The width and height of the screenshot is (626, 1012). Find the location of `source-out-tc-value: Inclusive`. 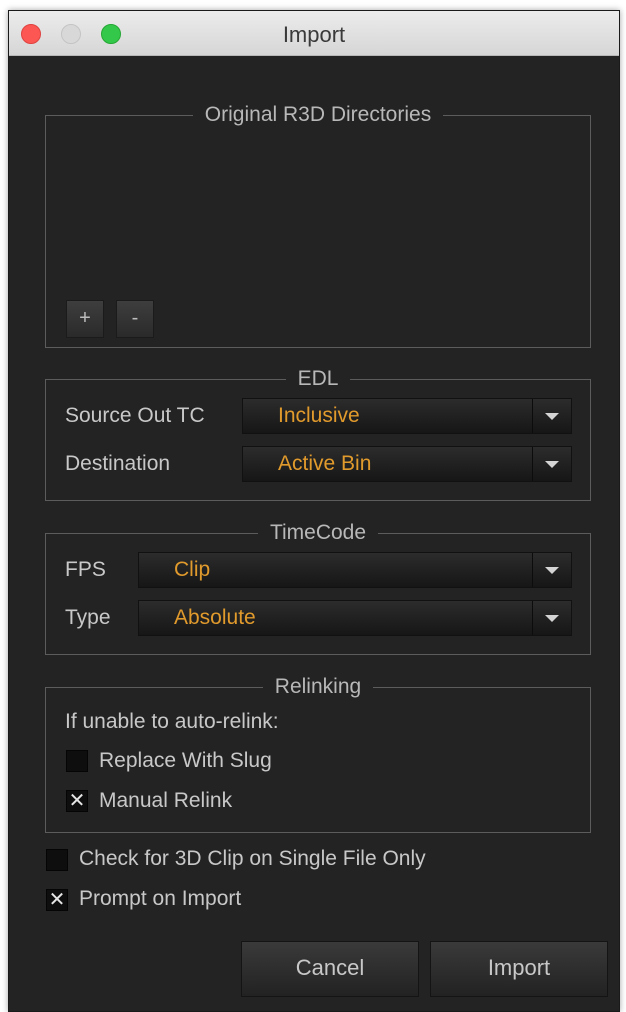

source-out-tc-value: Inclusive is located at coordinates (319, 415).